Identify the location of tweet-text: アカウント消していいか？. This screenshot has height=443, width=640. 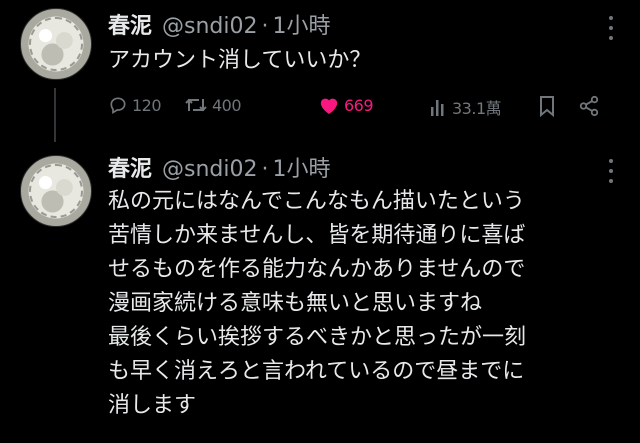
(363, 61).